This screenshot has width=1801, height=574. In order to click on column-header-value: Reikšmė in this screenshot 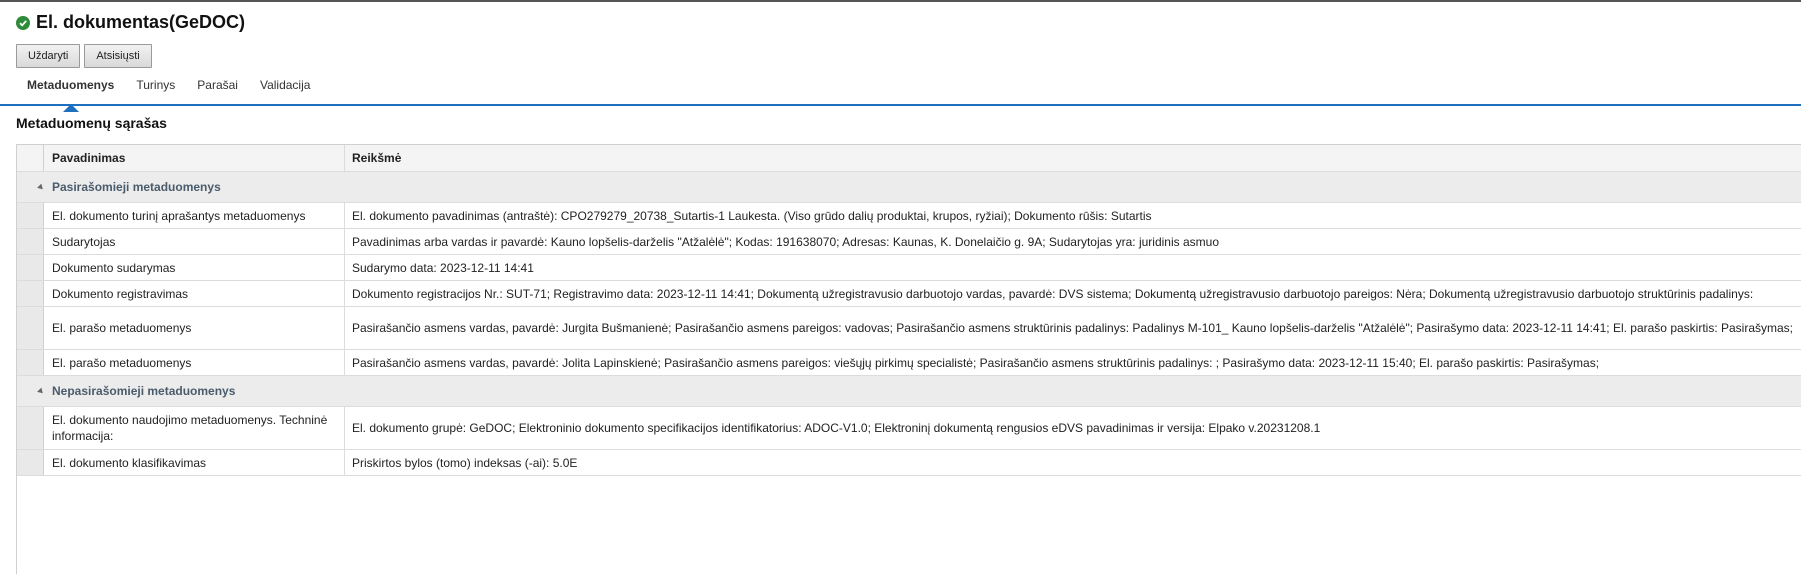, I will do `click(1073, 158)`.